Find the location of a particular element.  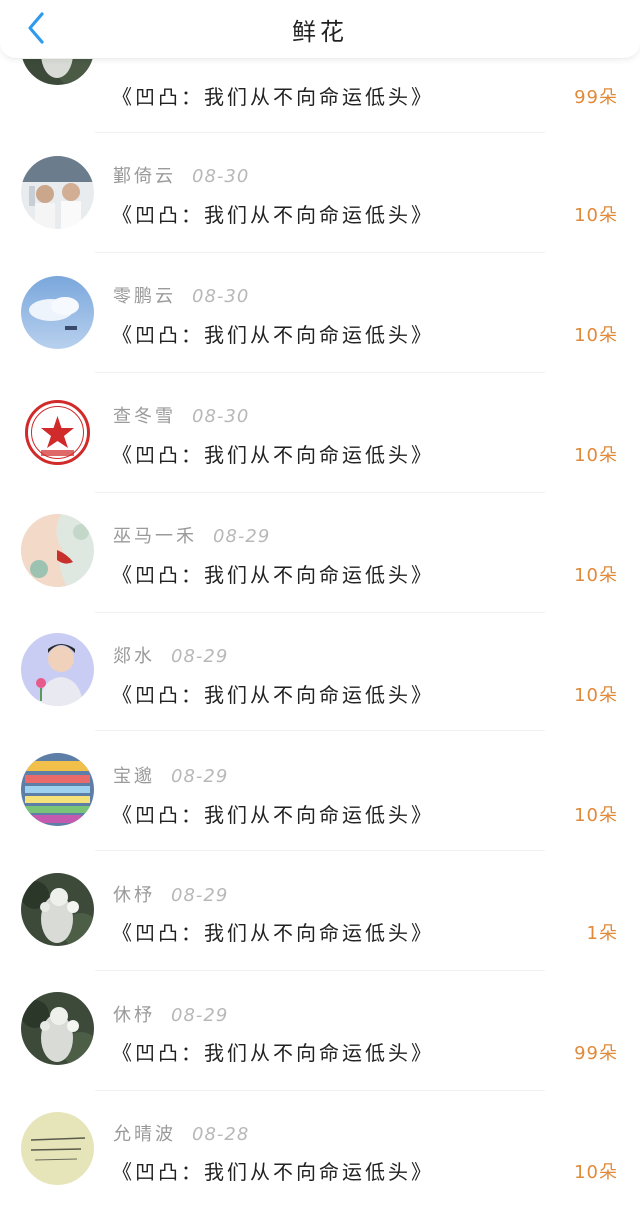

user-meta: 巫马一禾 08-29 is located at coordinates (191, 535).